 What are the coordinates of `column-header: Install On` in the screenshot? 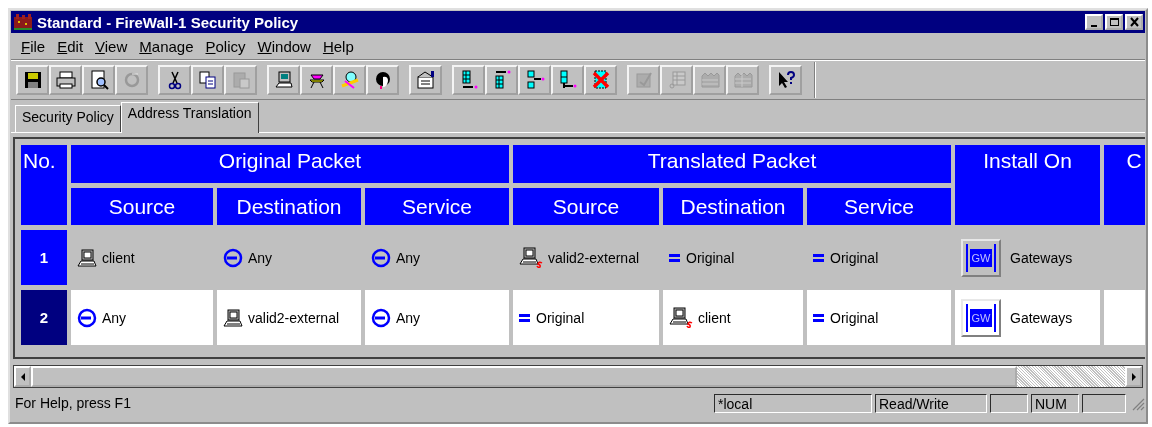 It's located at (1027, 185).